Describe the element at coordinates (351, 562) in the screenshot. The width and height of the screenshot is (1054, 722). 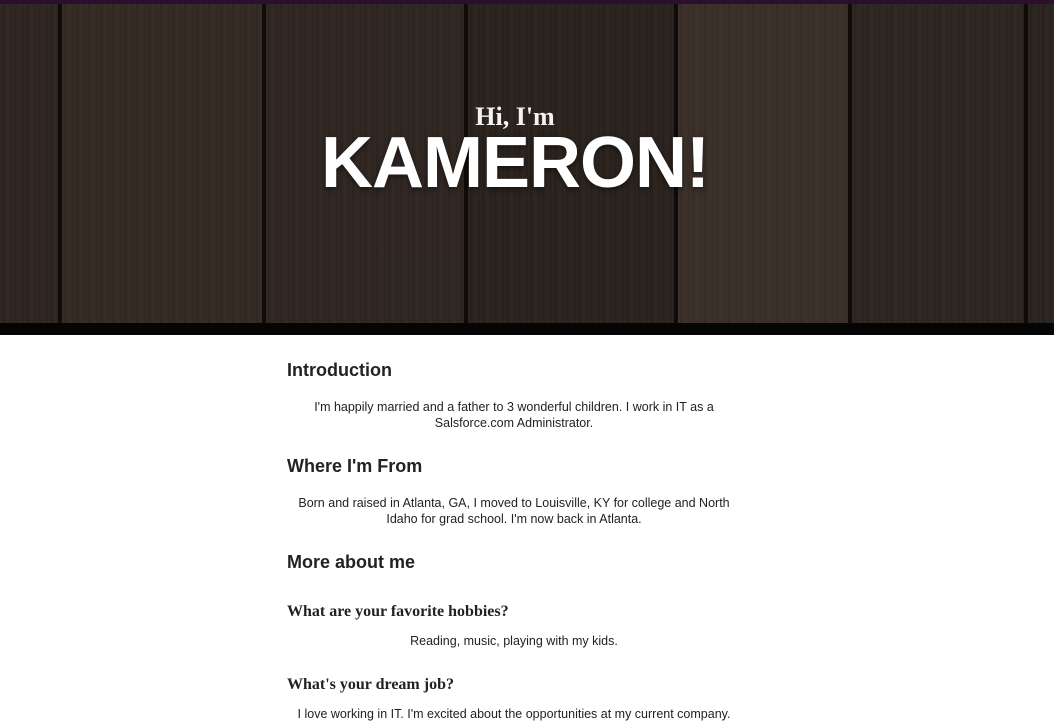
I see `more-about-heading: More about me` at that location.